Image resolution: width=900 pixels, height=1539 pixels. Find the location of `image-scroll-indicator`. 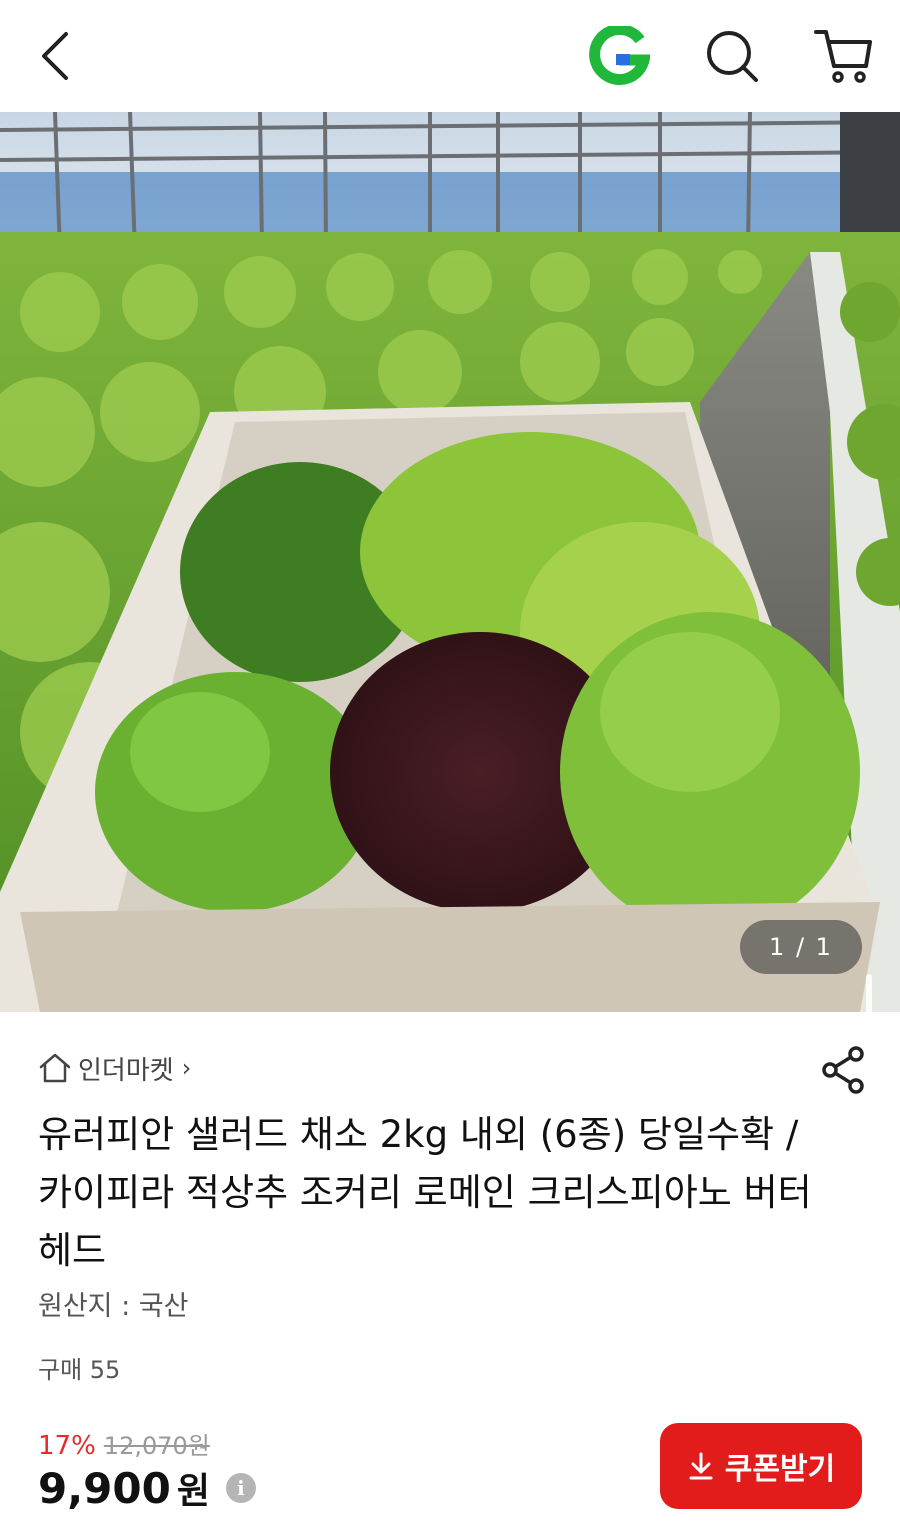

image-scroll-indicator is located at coordinates (869, 993).